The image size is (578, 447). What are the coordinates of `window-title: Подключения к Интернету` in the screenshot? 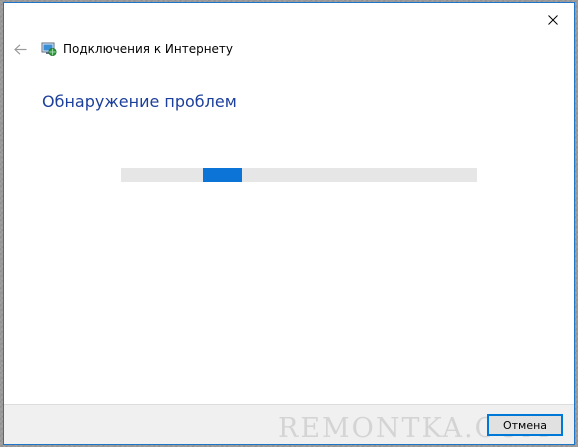 It's located at (148, 49).